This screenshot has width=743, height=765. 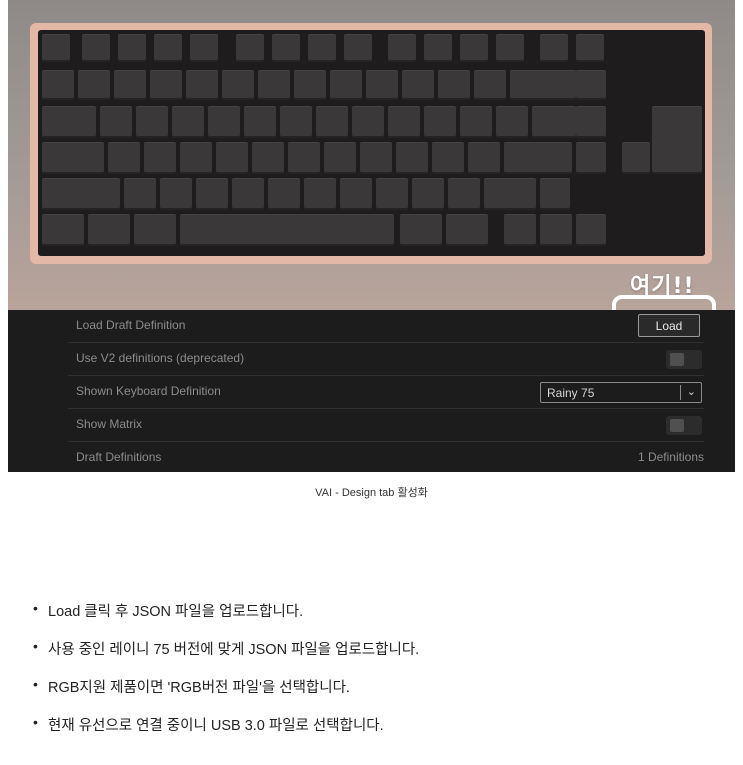 What do you see at coordinates (234, 650) in the screenshot?
I see `list-item-text: 사용 중인 레이니 75 버전에 맞게 JSON 파일을 업로드합니다.` at bounding box center [234, 650].